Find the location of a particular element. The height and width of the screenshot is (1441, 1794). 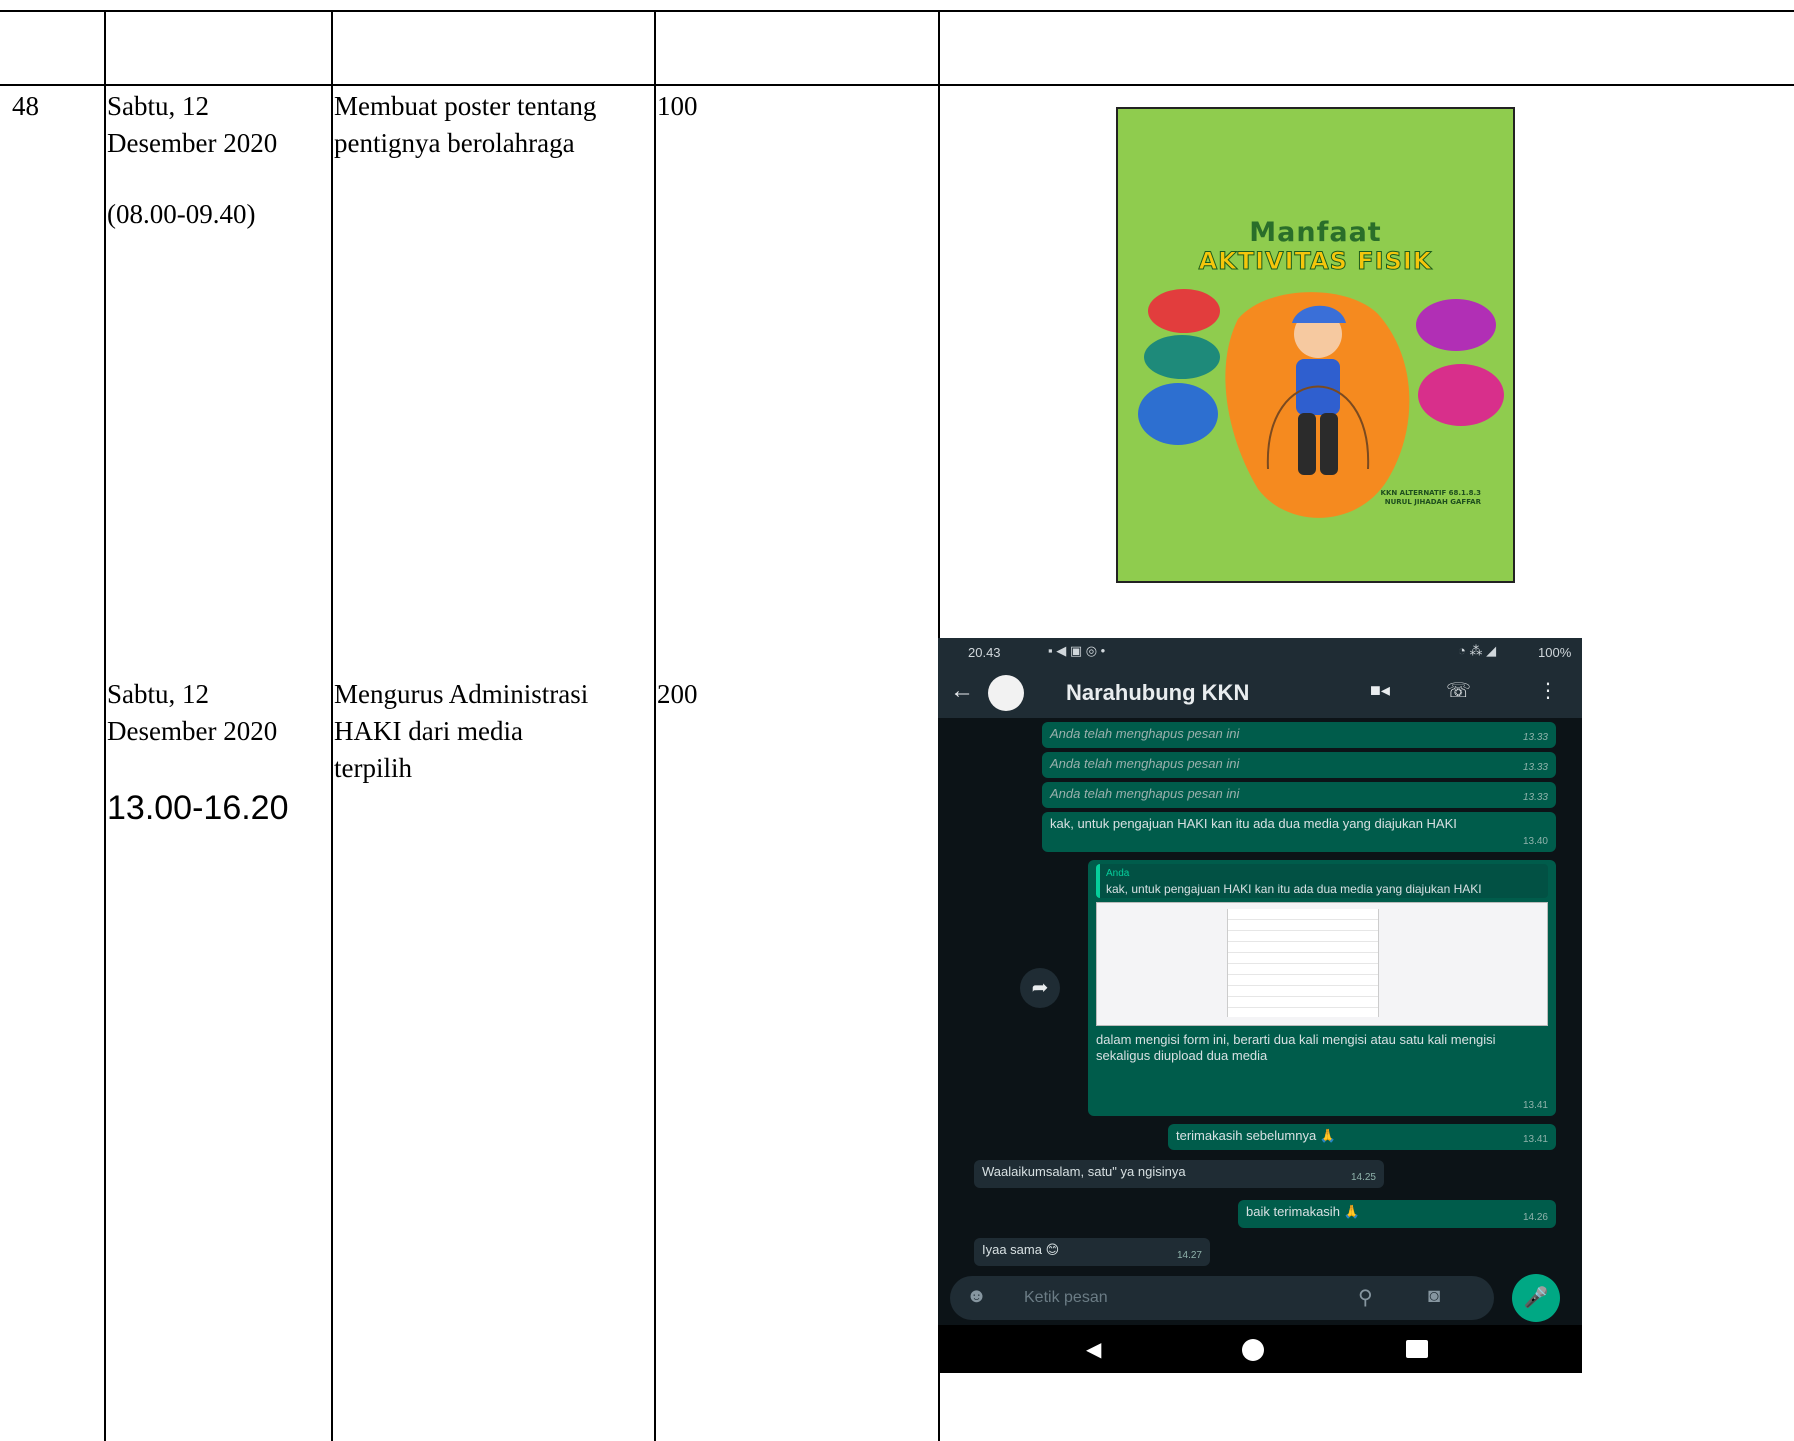

battery-level: 100% is located at coordinates (1555, 652).